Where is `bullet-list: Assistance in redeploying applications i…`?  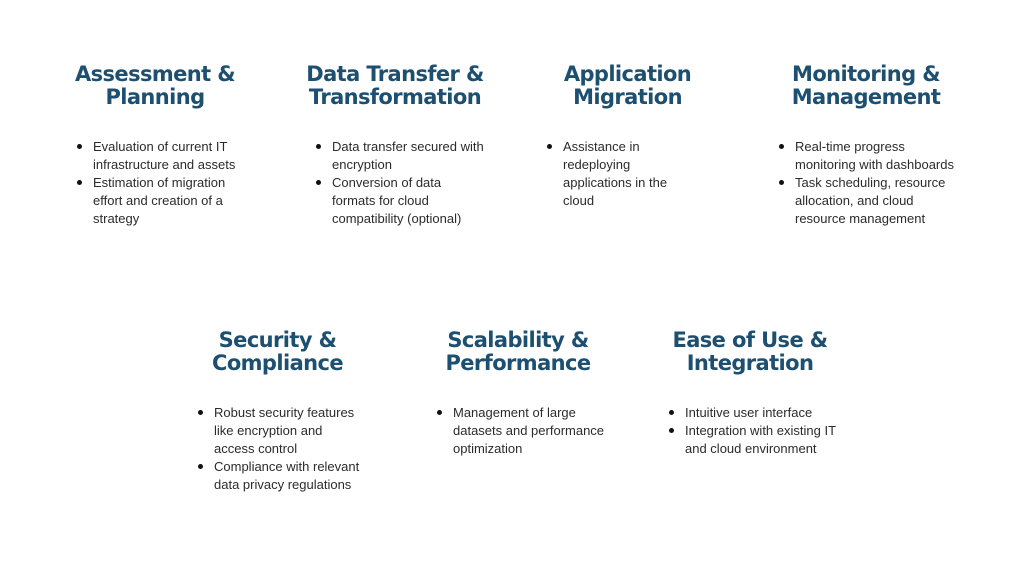 bullet-list: Assistance in redeploying applications i… is located at coordinates (621, 174).